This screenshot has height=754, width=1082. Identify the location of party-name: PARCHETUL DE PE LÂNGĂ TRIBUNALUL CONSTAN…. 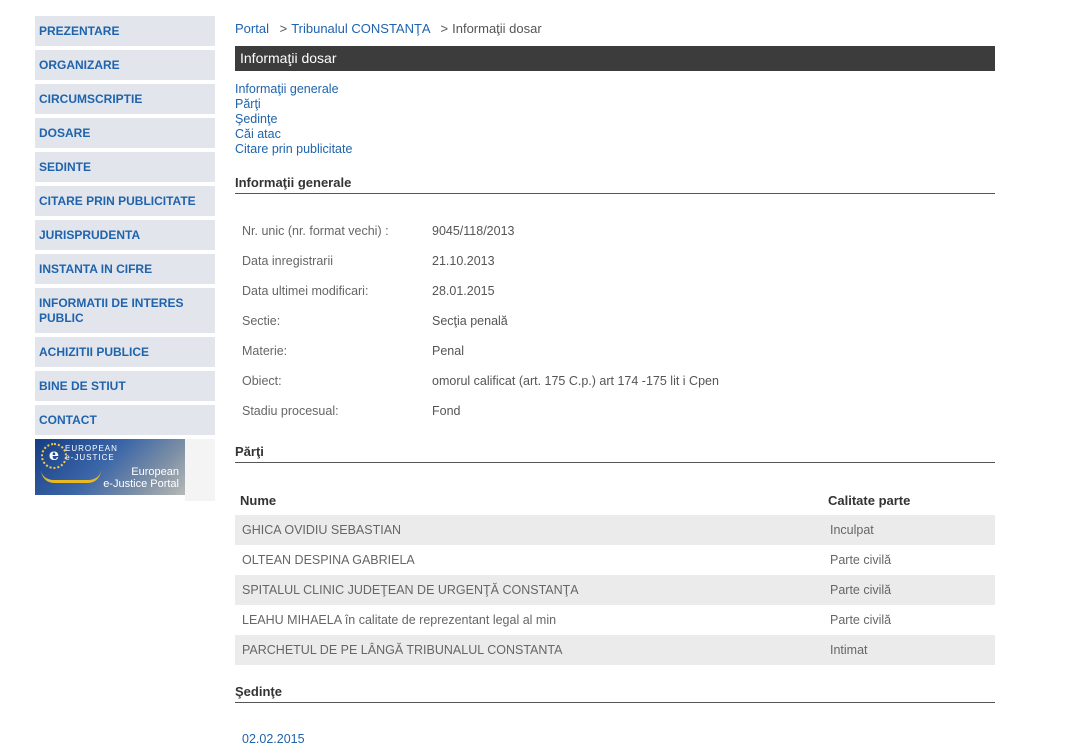
(402, 650).